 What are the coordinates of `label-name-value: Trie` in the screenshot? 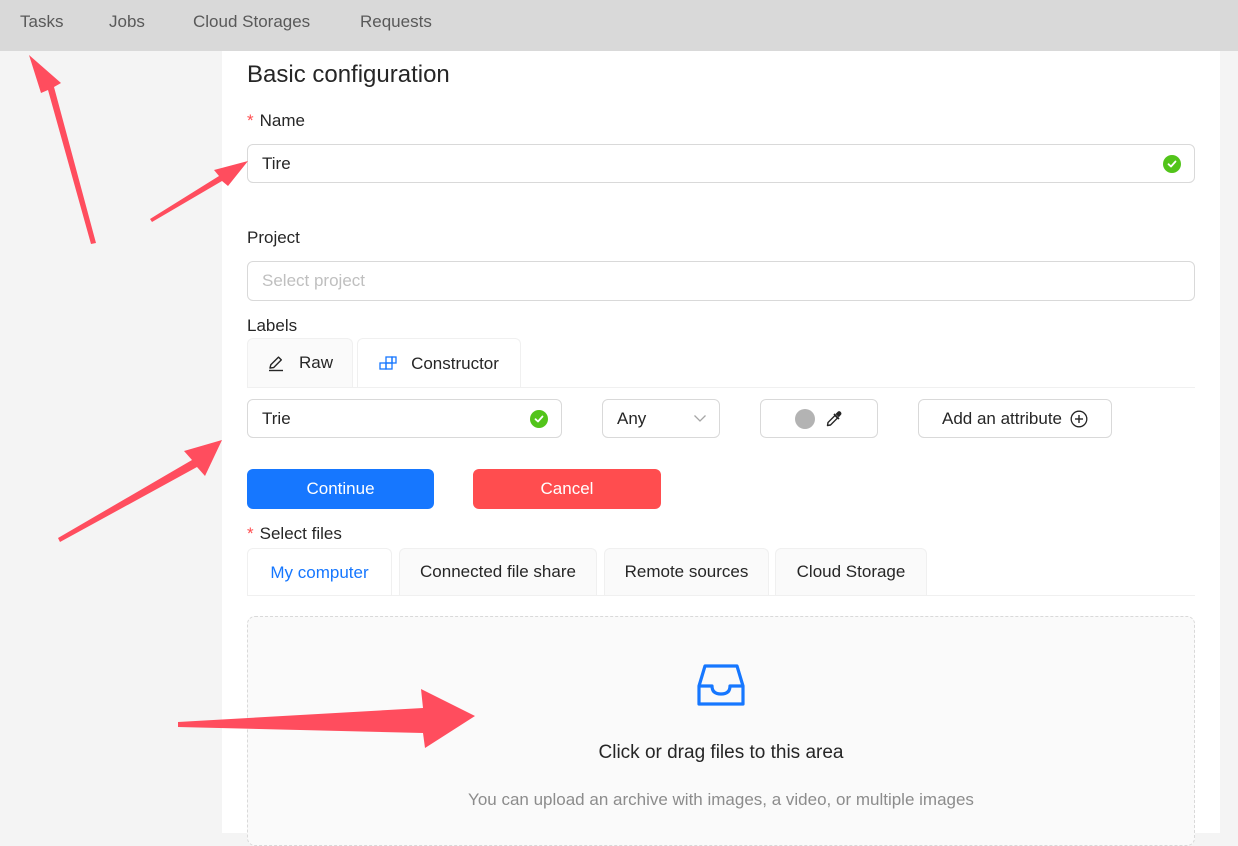 It's located at (276, 418).